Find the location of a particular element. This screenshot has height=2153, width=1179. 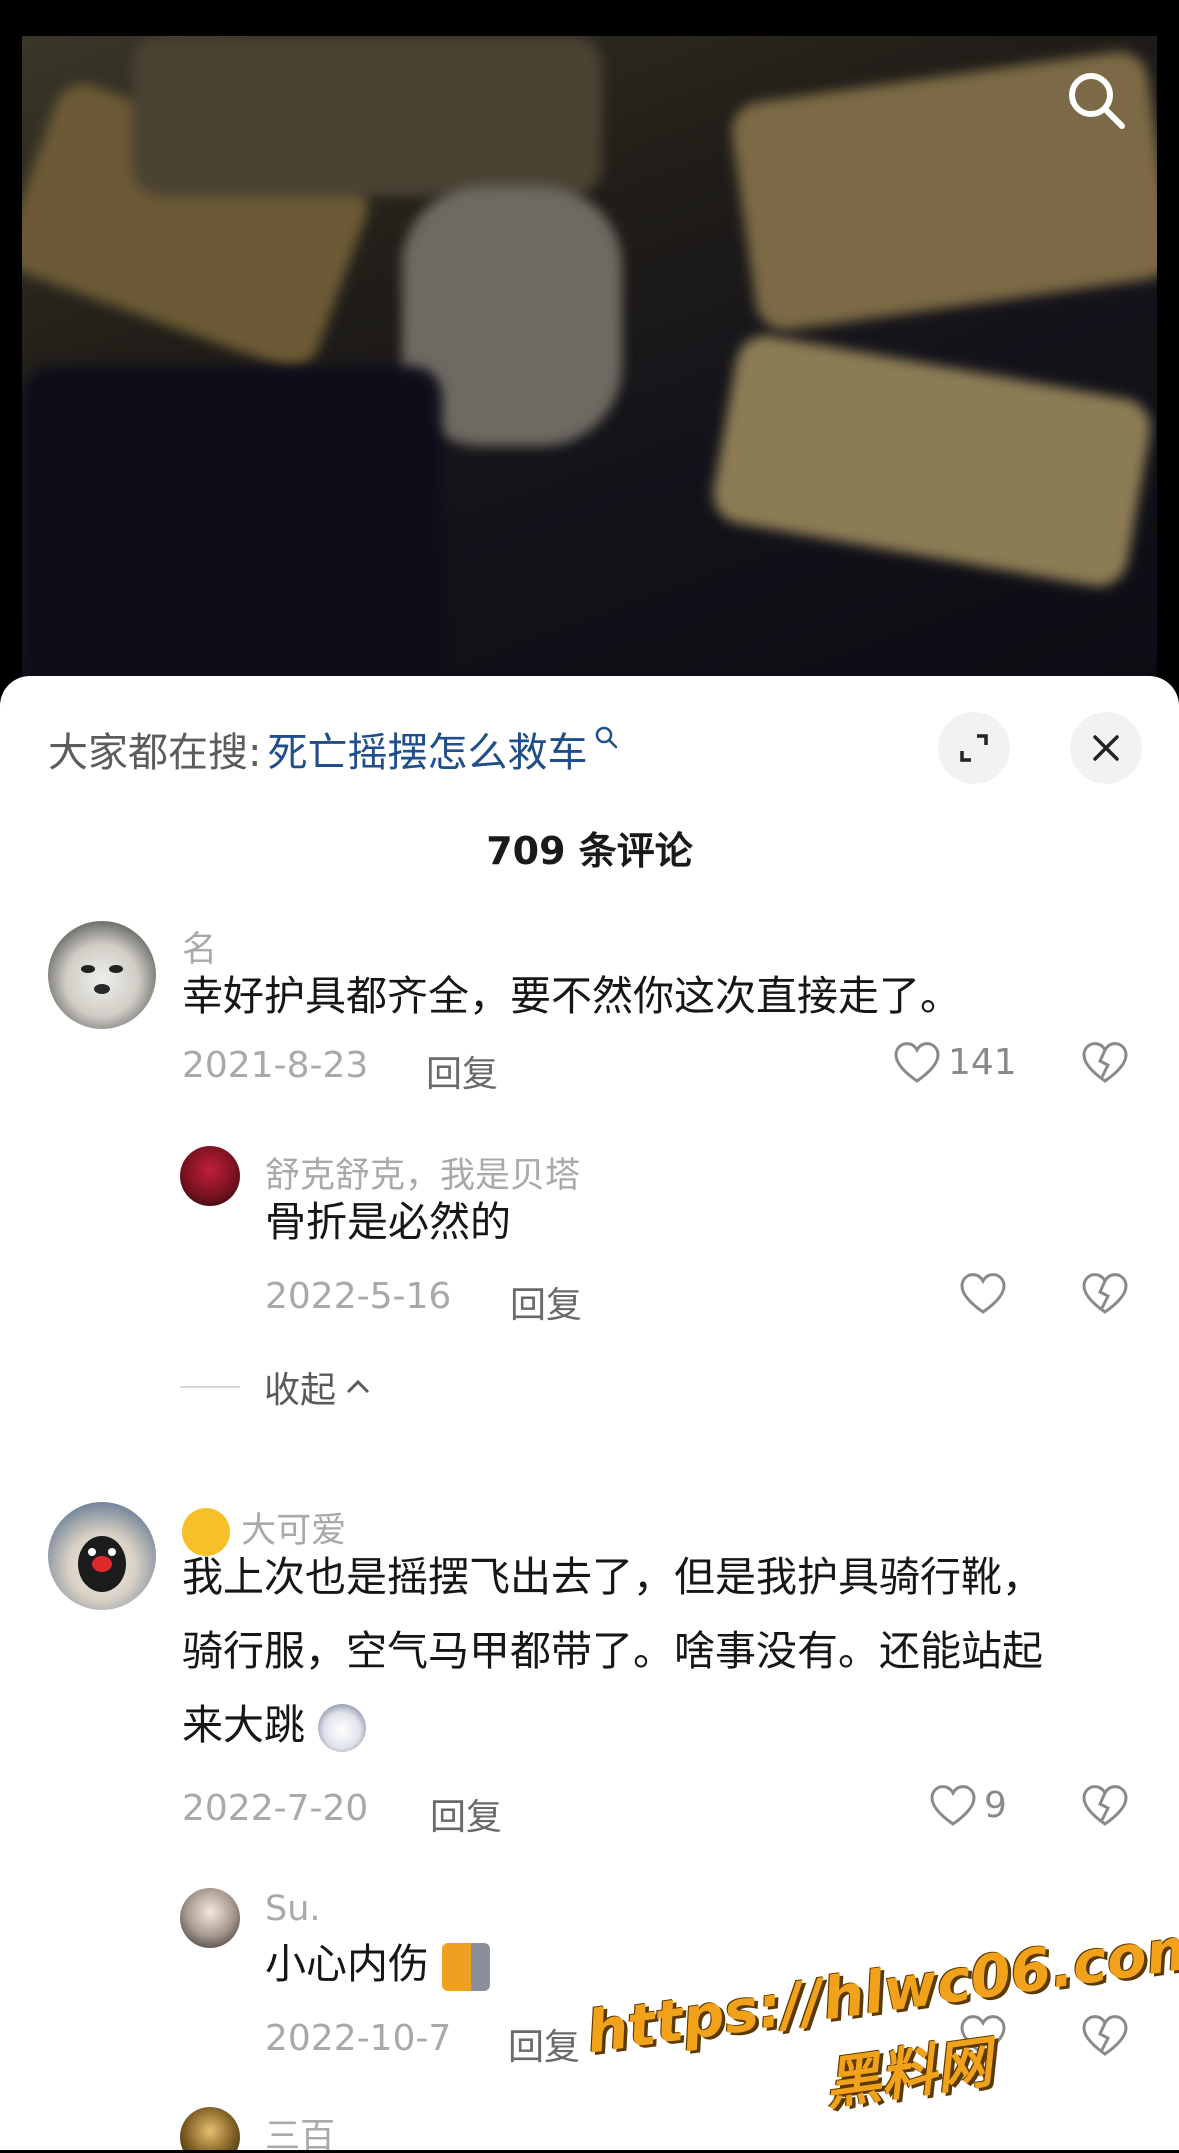

reply-username: Su. is located at coordinates (293, 1909).